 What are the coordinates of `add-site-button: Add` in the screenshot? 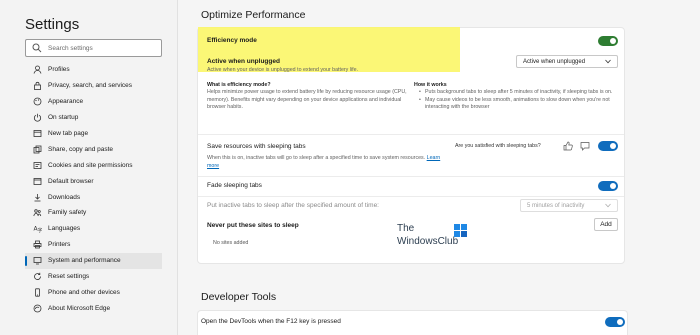 It's located at (606, 224).